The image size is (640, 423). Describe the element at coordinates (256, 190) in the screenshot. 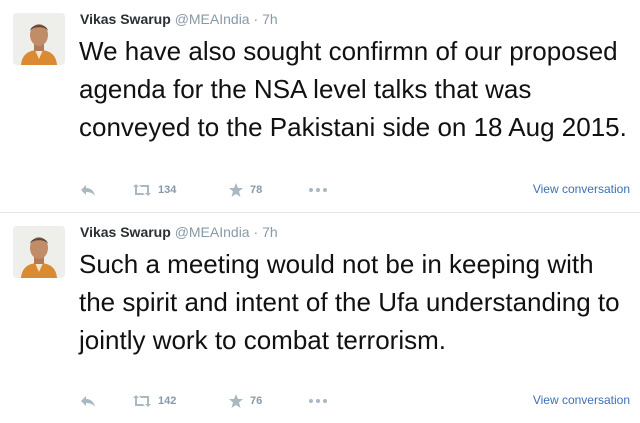

I see `favorite-count: 78` at that location.